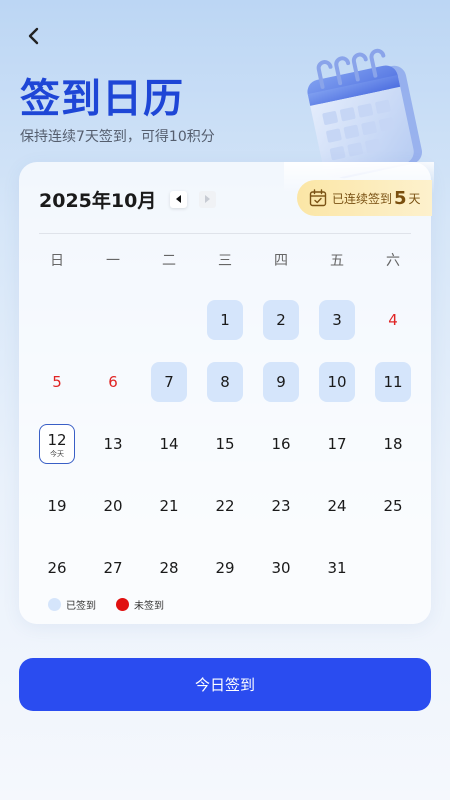  What do you see at coordinates (281, 261) in the screenshot?
I see `weekday-label: 四` at bounding box center [281, 261].